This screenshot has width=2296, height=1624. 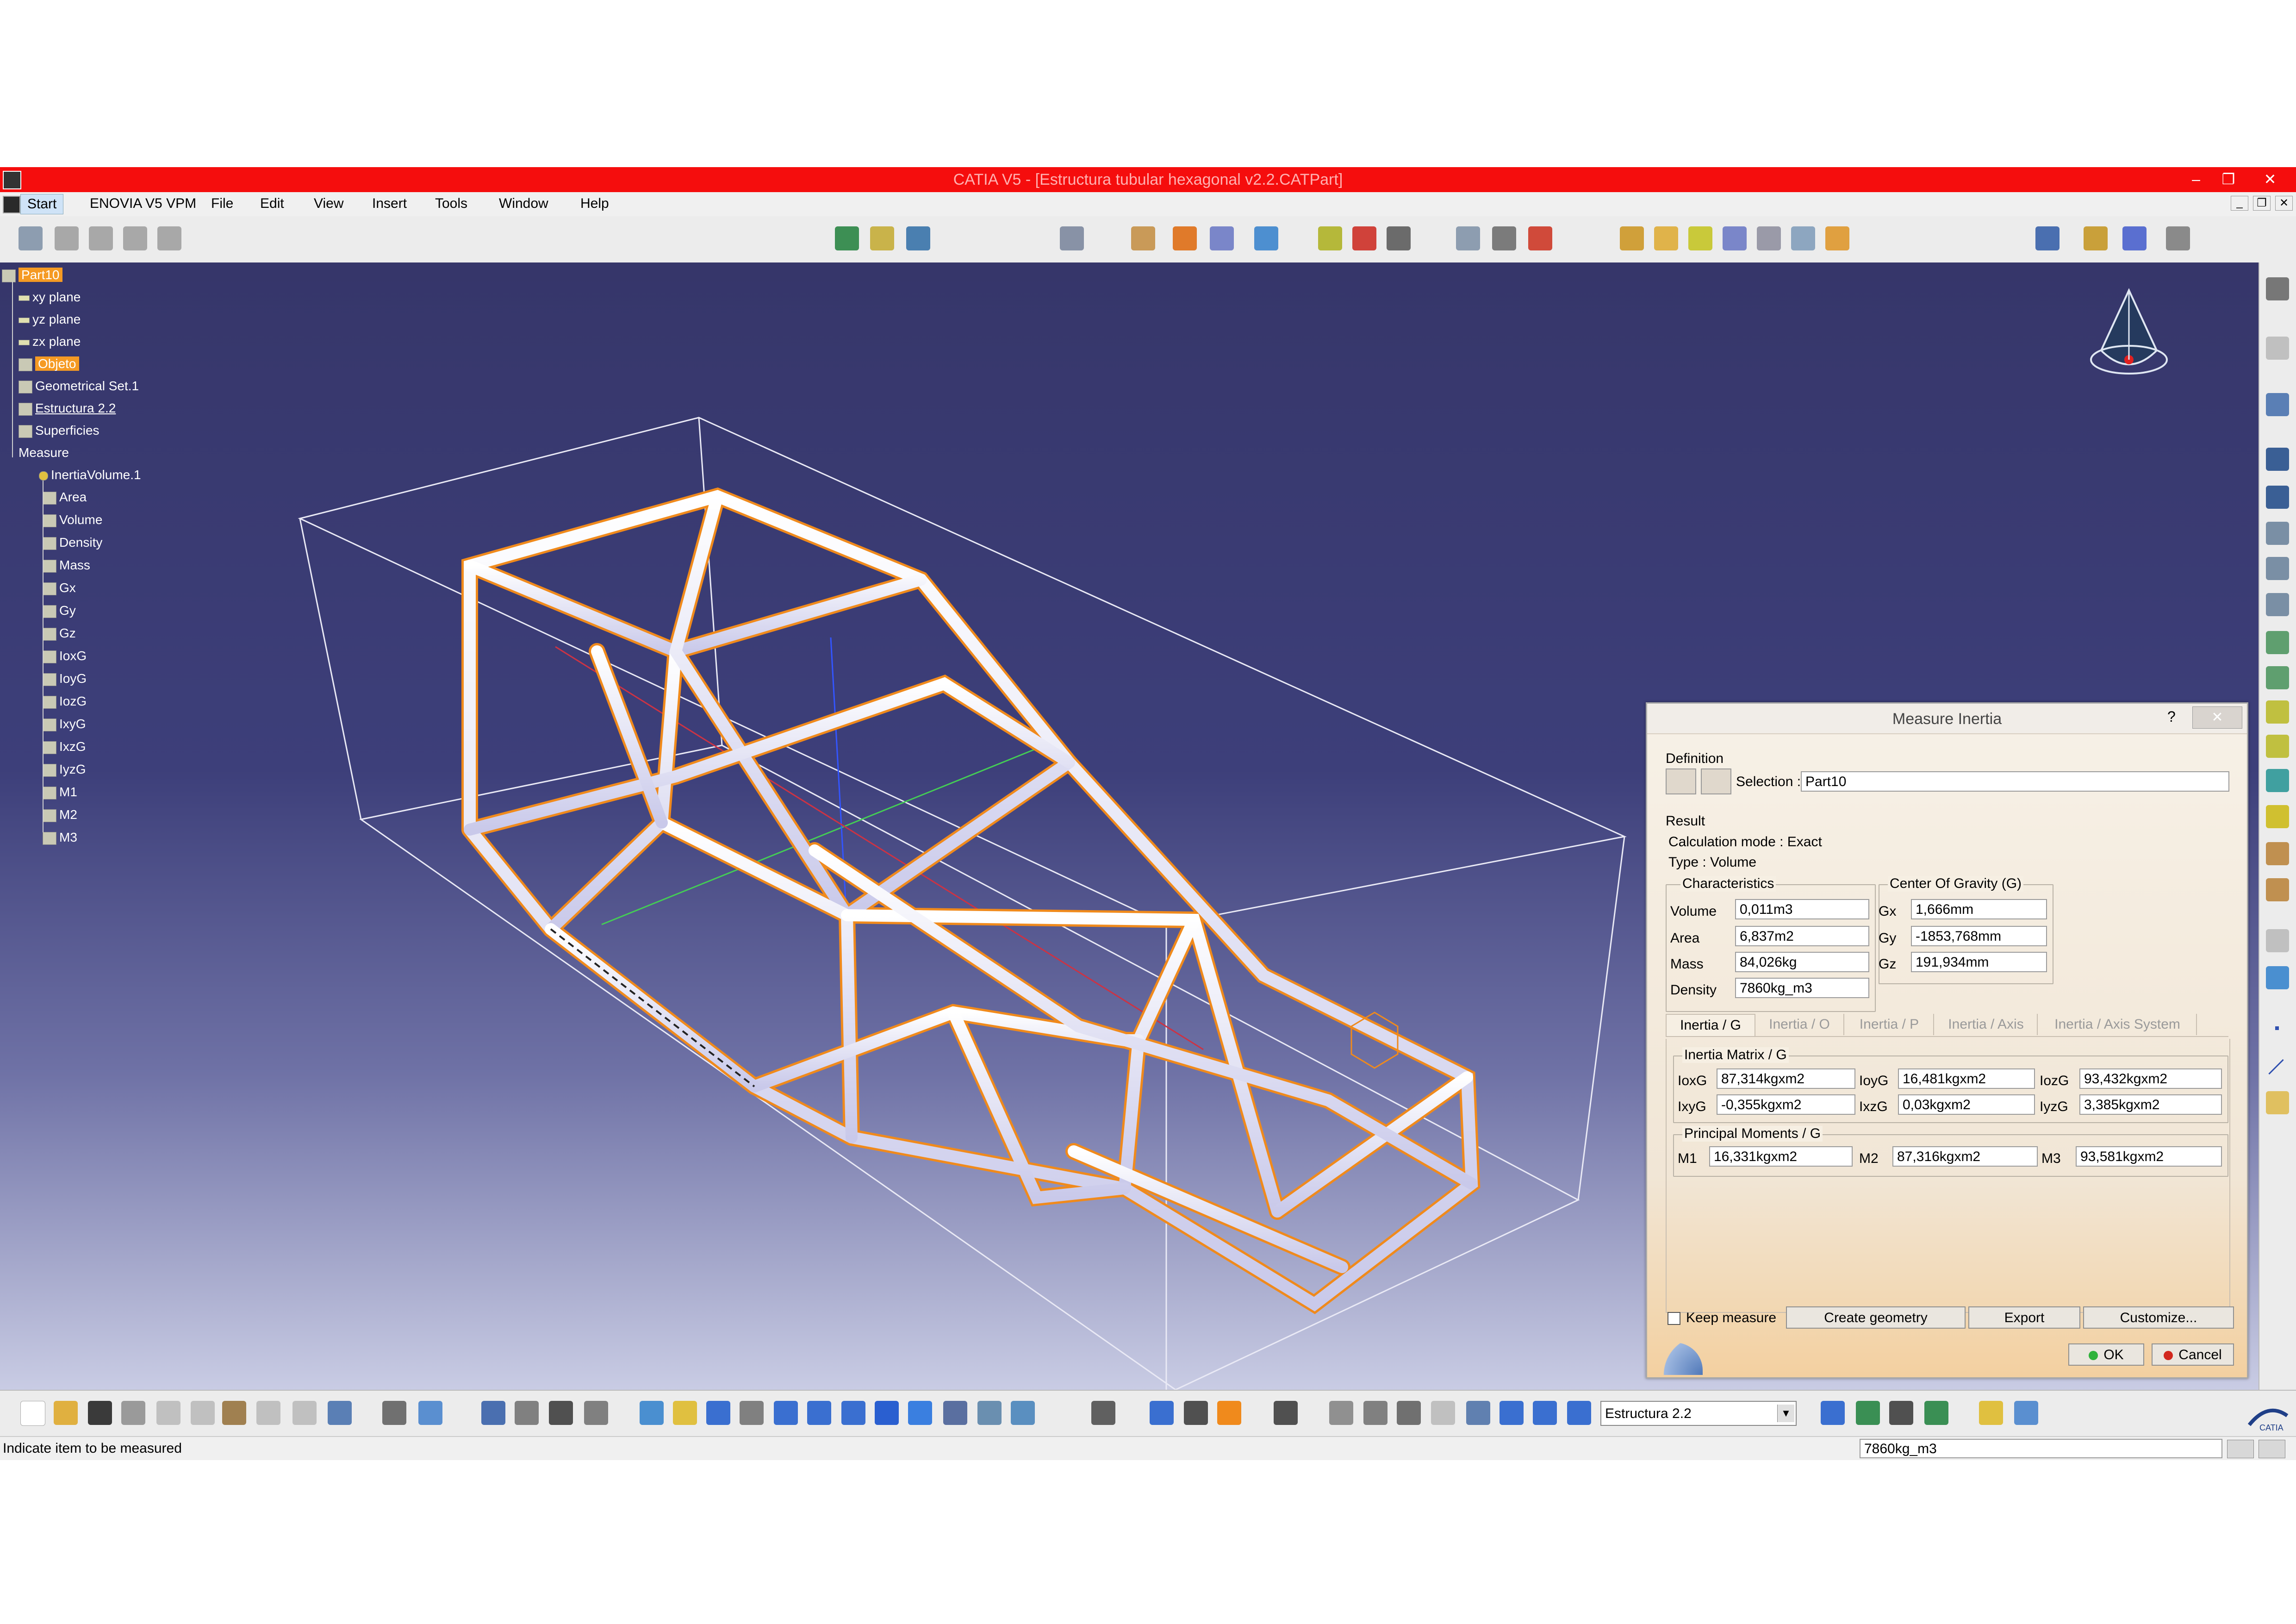 I want to click on tree-param-ixzg: IxzG, so click(x=64, y=746).